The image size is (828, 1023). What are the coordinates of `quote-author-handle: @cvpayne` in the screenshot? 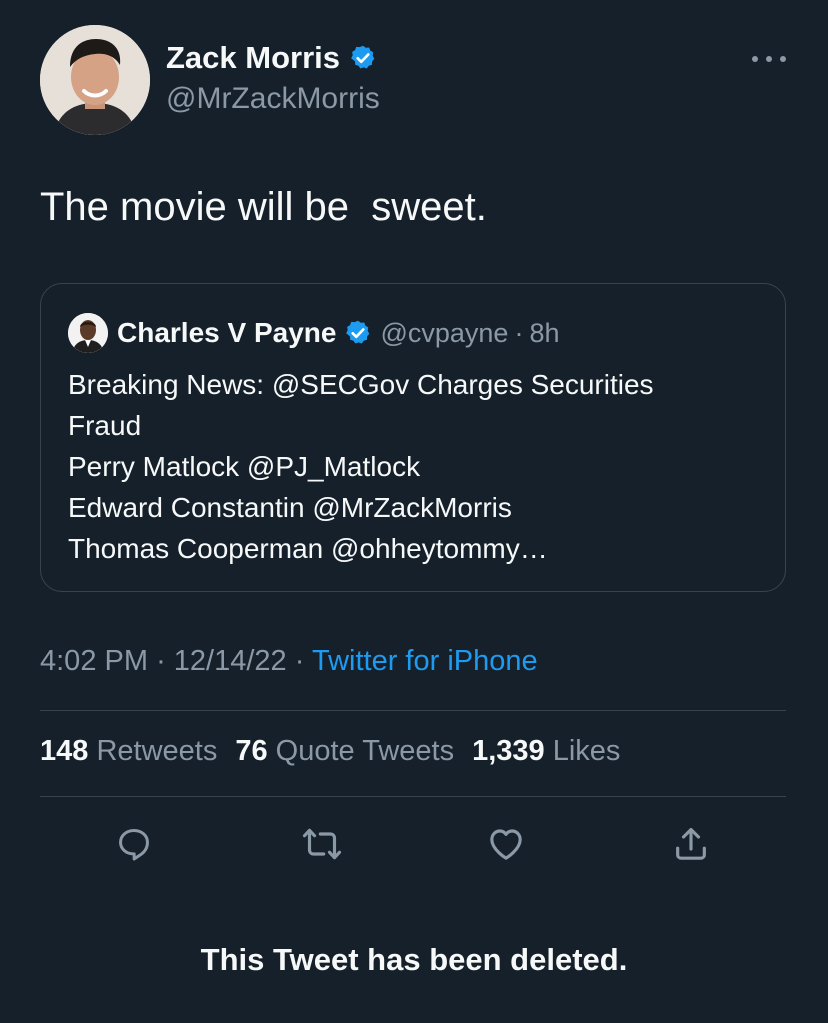 It's located at (444, 333).